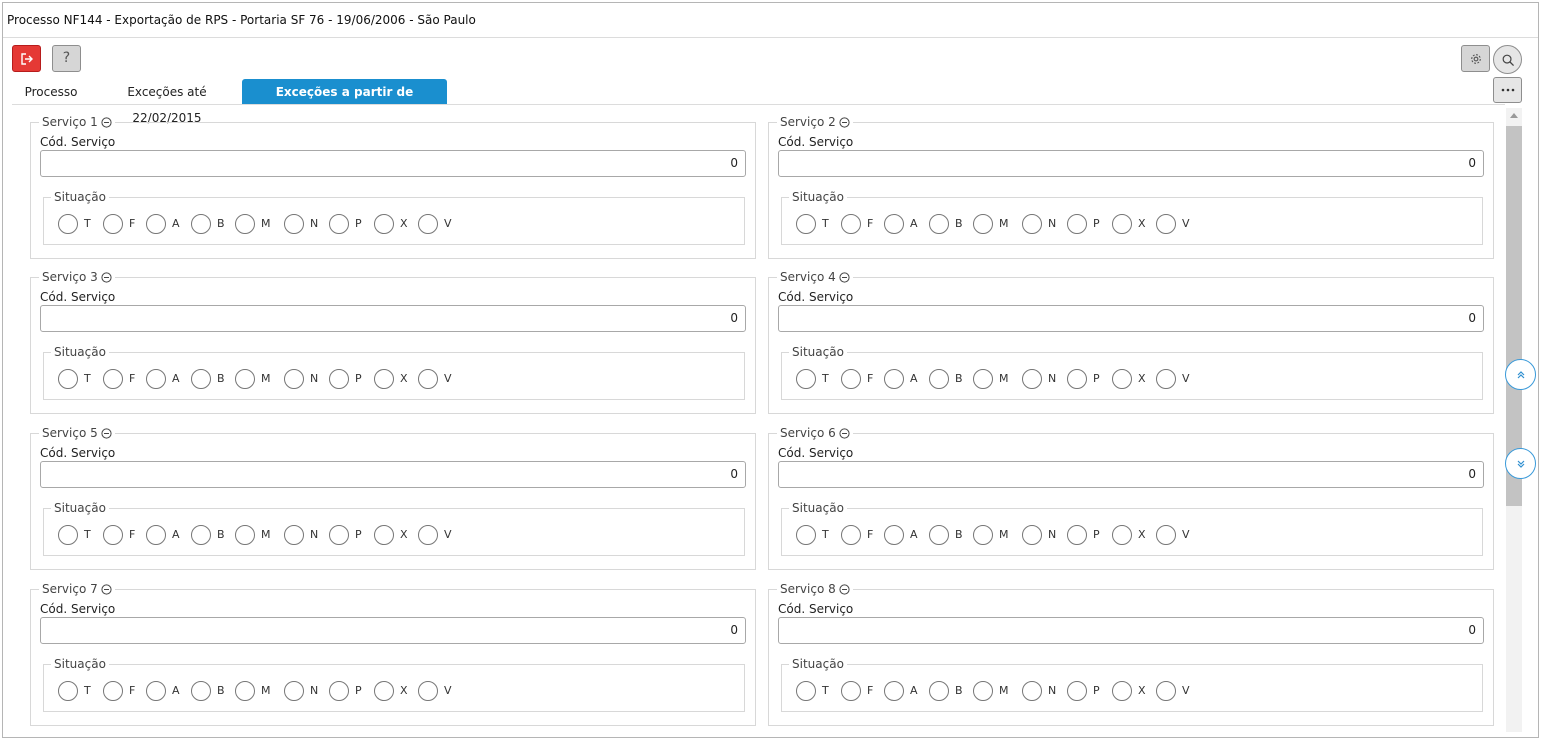 This screenshot has height=739, width=1541. Describe the element at coordinates (1507, 90) in the screenshot. I see `more-options-button` at that location.